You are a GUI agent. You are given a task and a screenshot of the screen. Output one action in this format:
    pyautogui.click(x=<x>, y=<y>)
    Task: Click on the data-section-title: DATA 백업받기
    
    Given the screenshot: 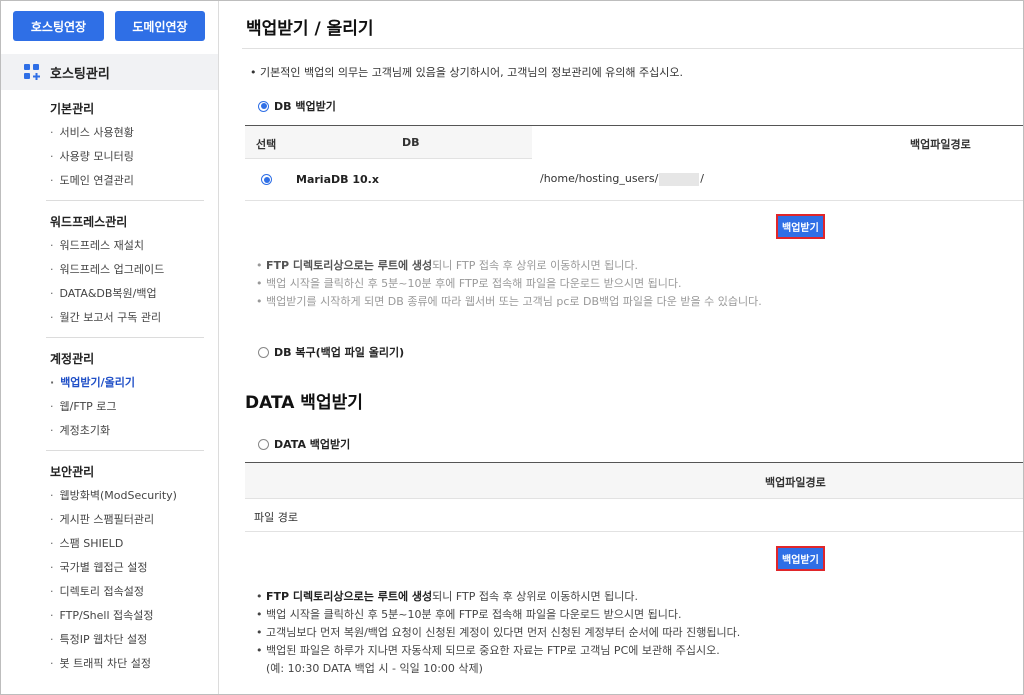 What is the action you would take?
    pyautogui.click(x=304, y=403)
    